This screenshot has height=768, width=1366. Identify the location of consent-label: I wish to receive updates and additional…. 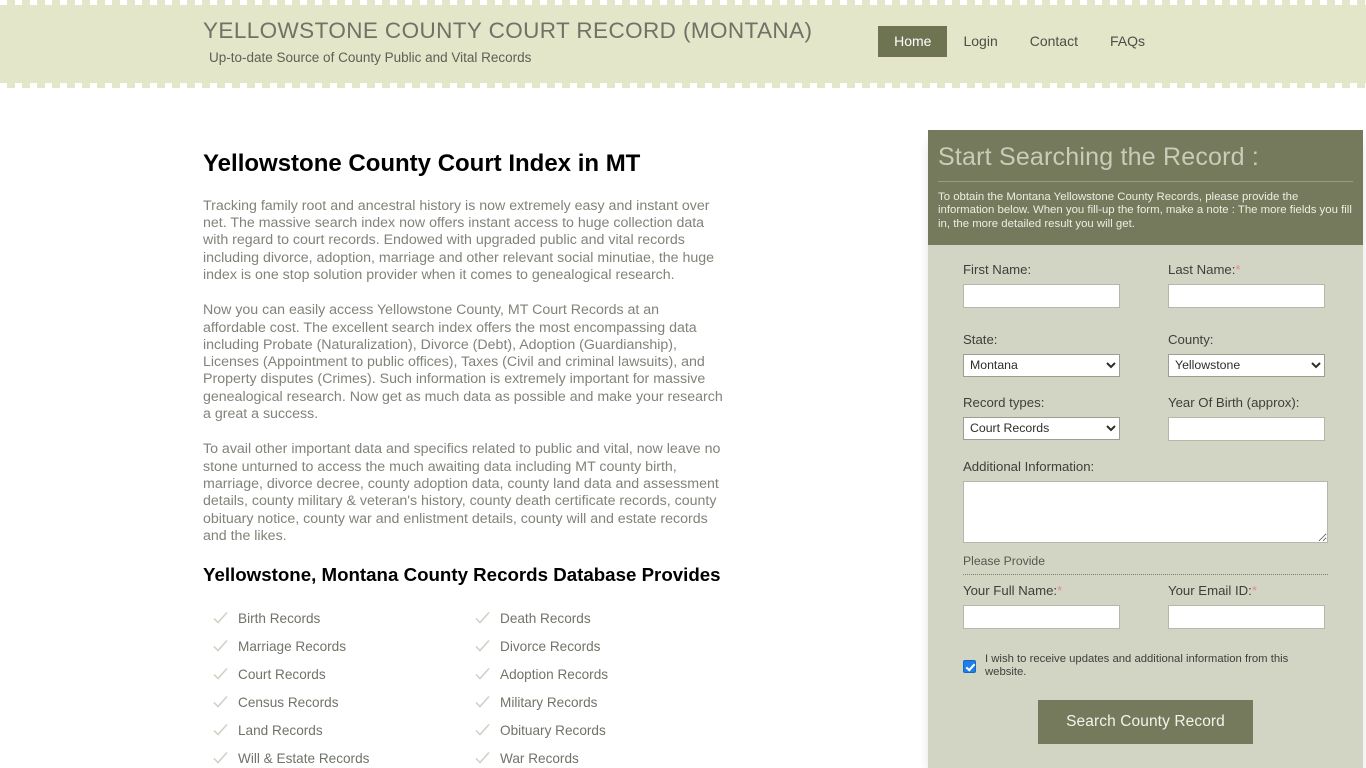
(1137, 665).